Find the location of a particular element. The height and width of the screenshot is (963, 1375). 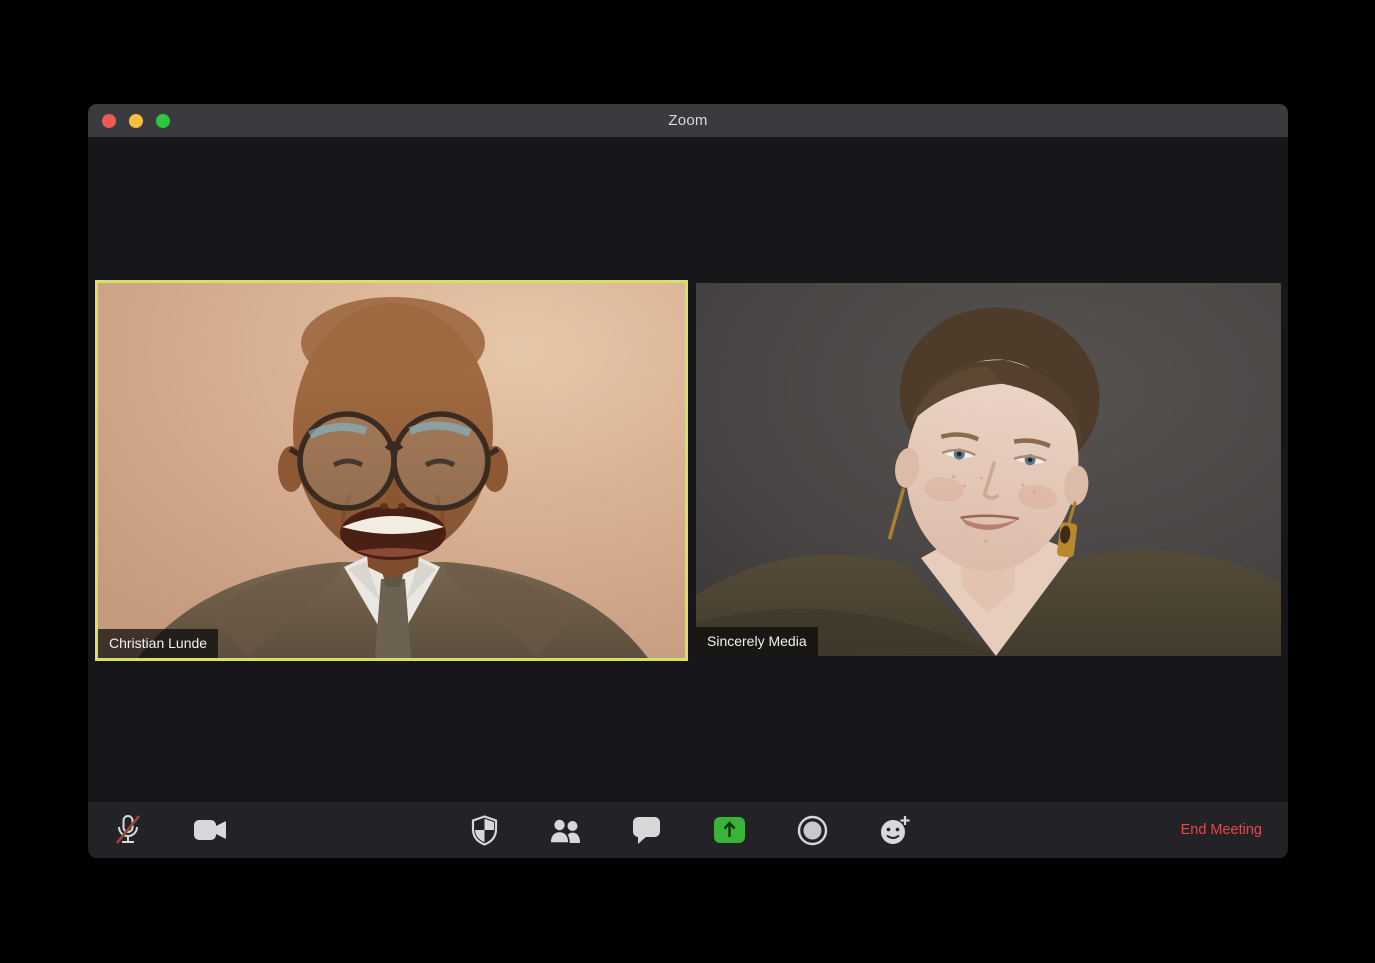

share-screen-button is located at coordinates (729, 830).